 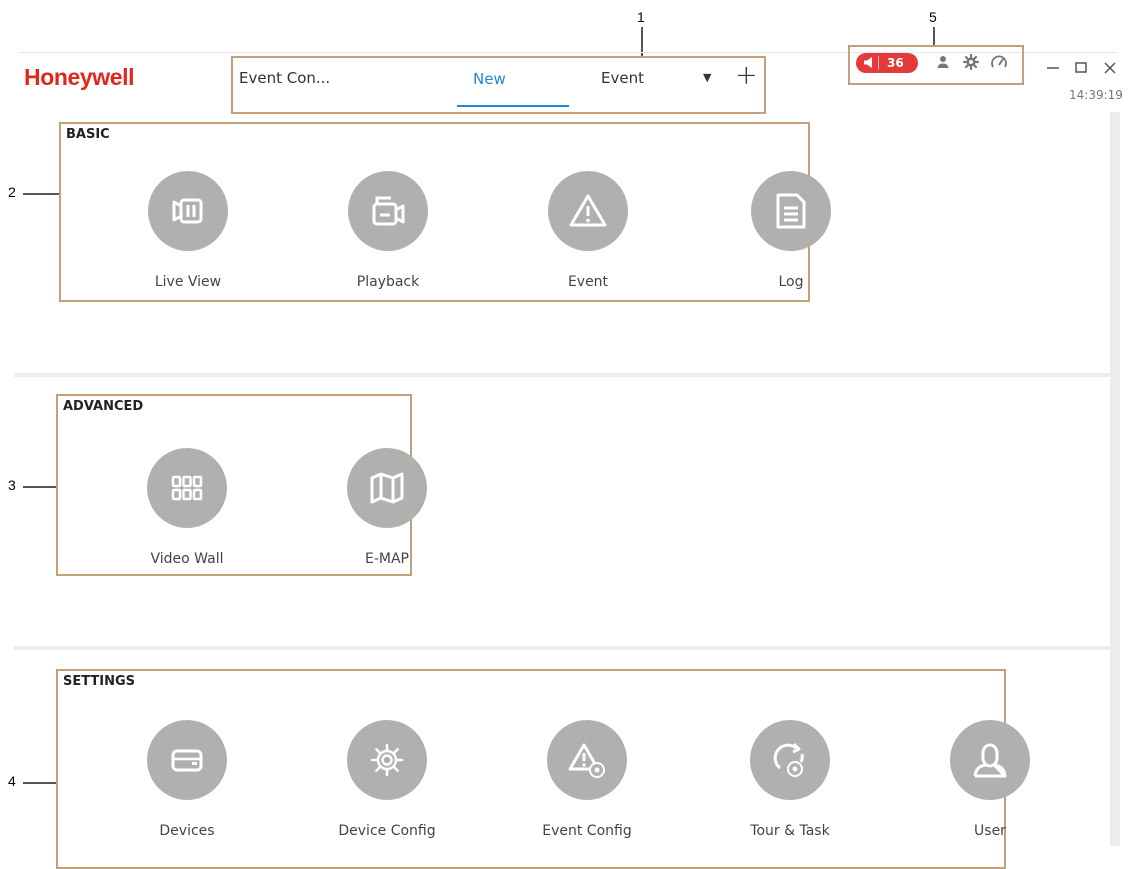 I want to click on tab-bar: Event Con... New Event ▼ +, so click(x=498, y=85).